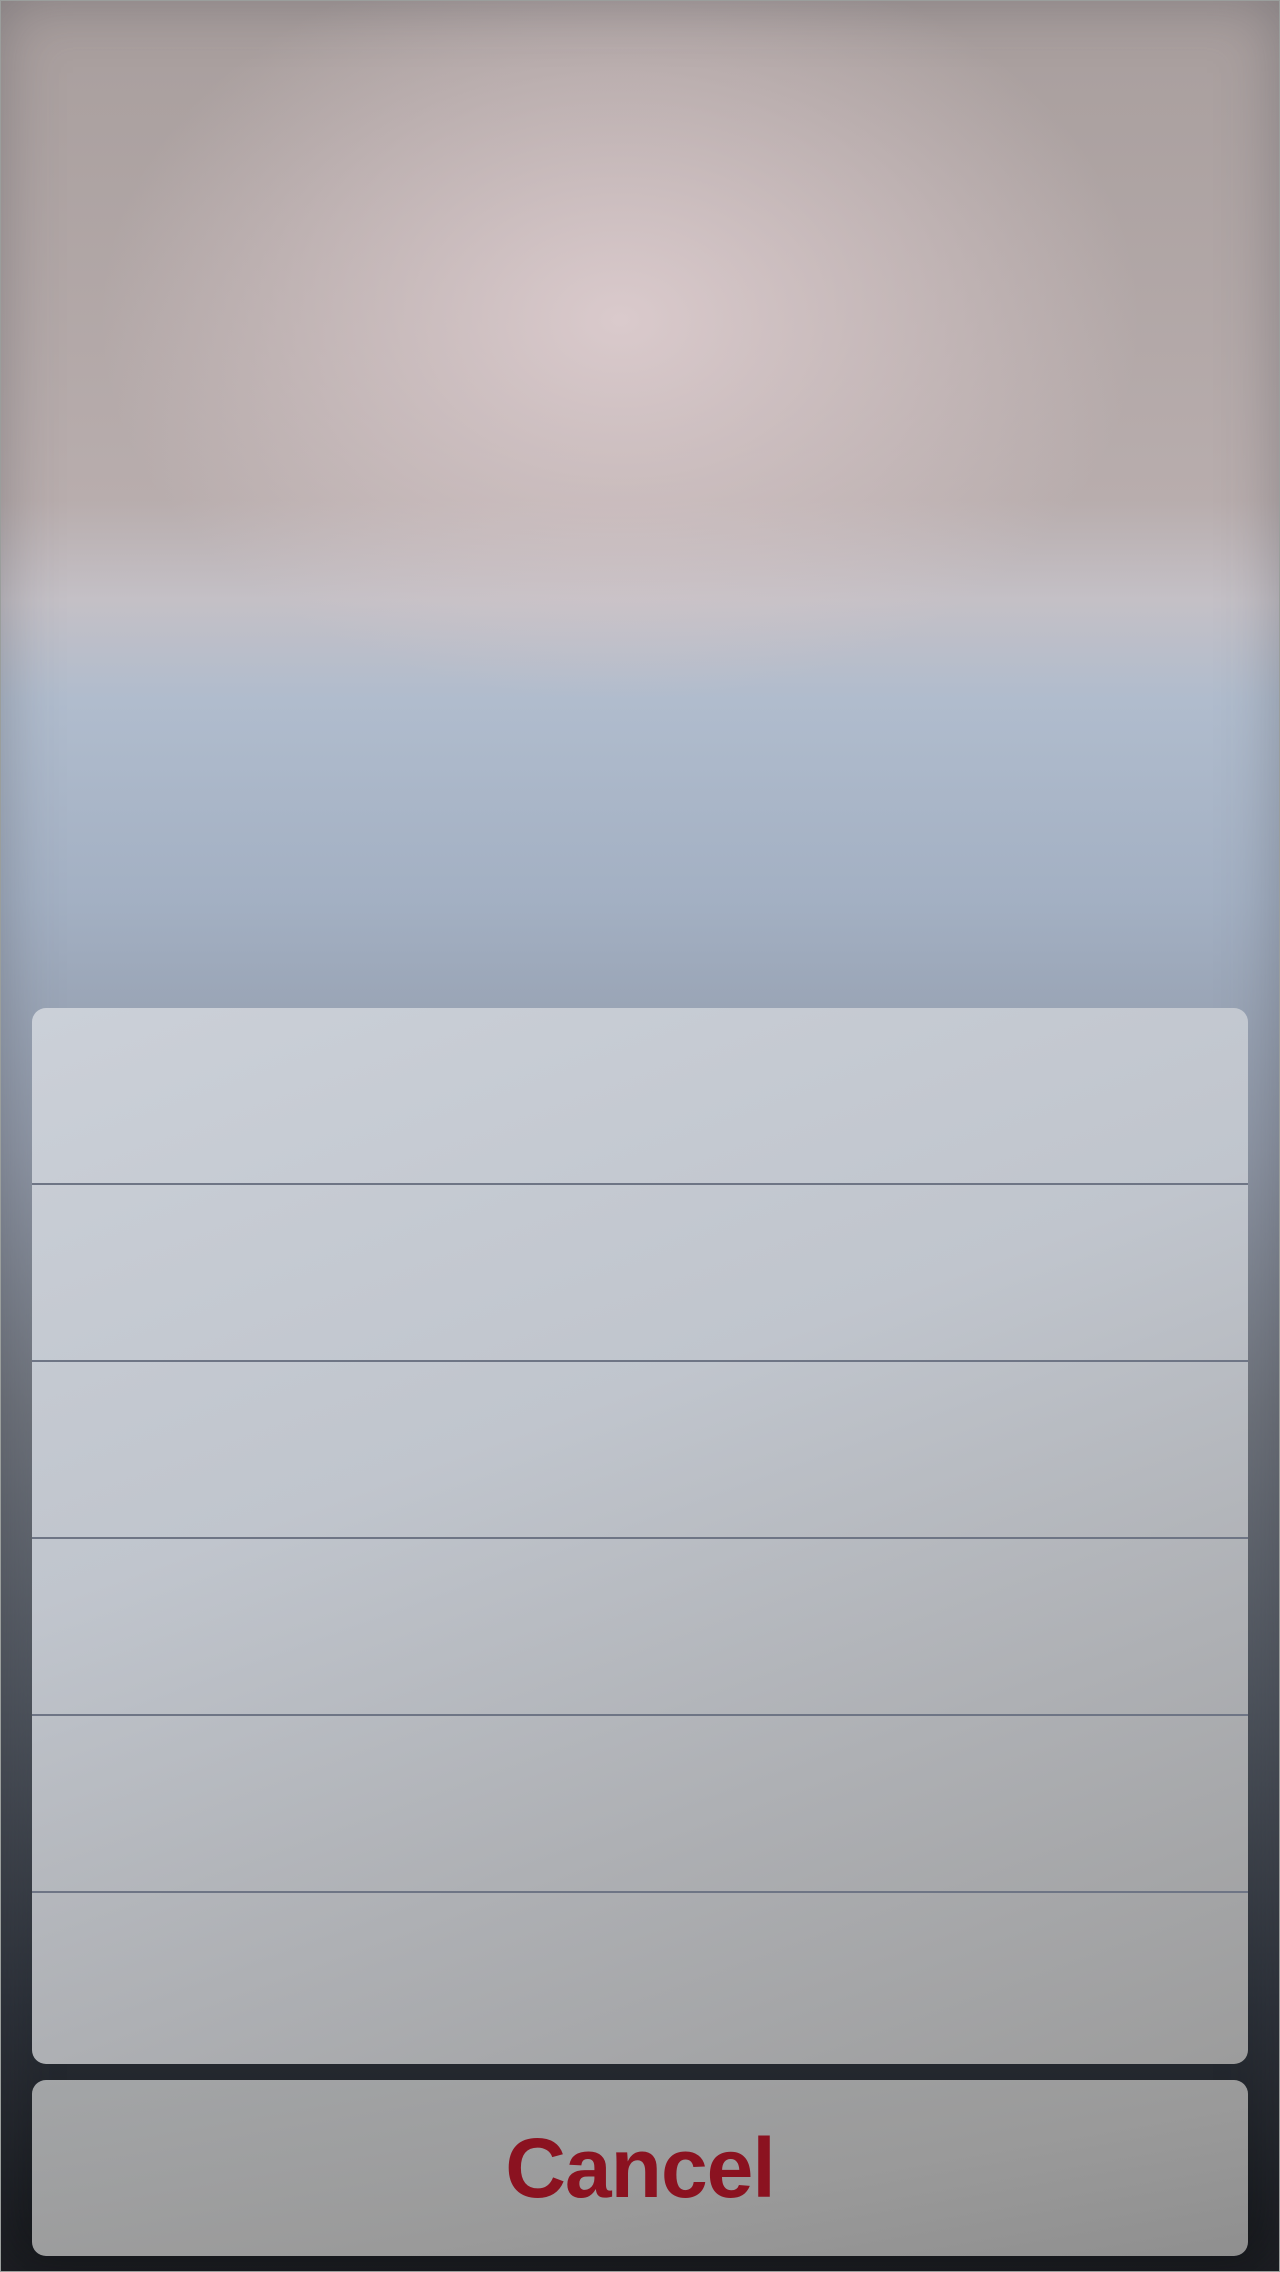  I want to click on cancel-button: Cancel, so click(640, 2168).